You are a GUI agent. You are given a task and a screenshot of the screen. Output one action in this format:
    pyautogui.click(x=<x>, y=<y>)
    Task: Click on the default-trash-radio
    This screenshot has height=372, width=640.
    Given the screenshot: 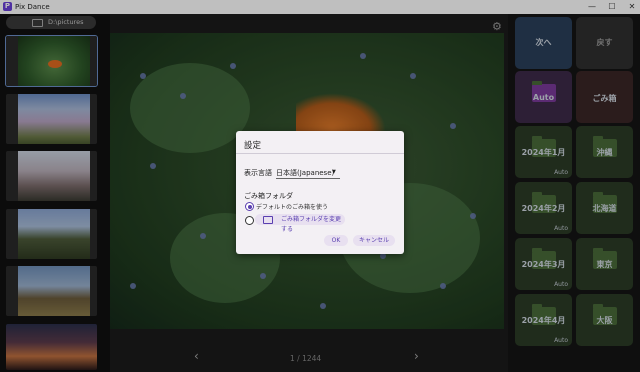 What is the action you would take?
    pyautogui.click(x=249, y=206)
    